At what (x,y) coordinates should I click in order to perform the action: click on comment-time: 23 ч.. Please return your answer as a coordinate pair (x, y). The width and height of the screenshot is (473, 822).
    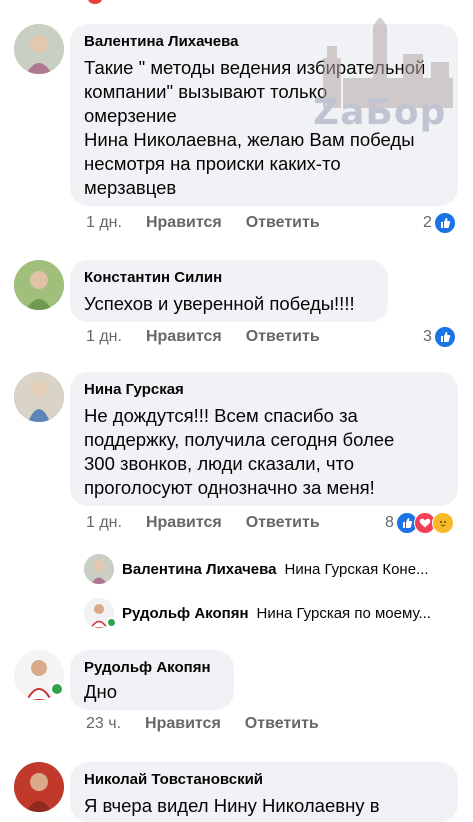
    Looking at the image, I should click on (103, 724).